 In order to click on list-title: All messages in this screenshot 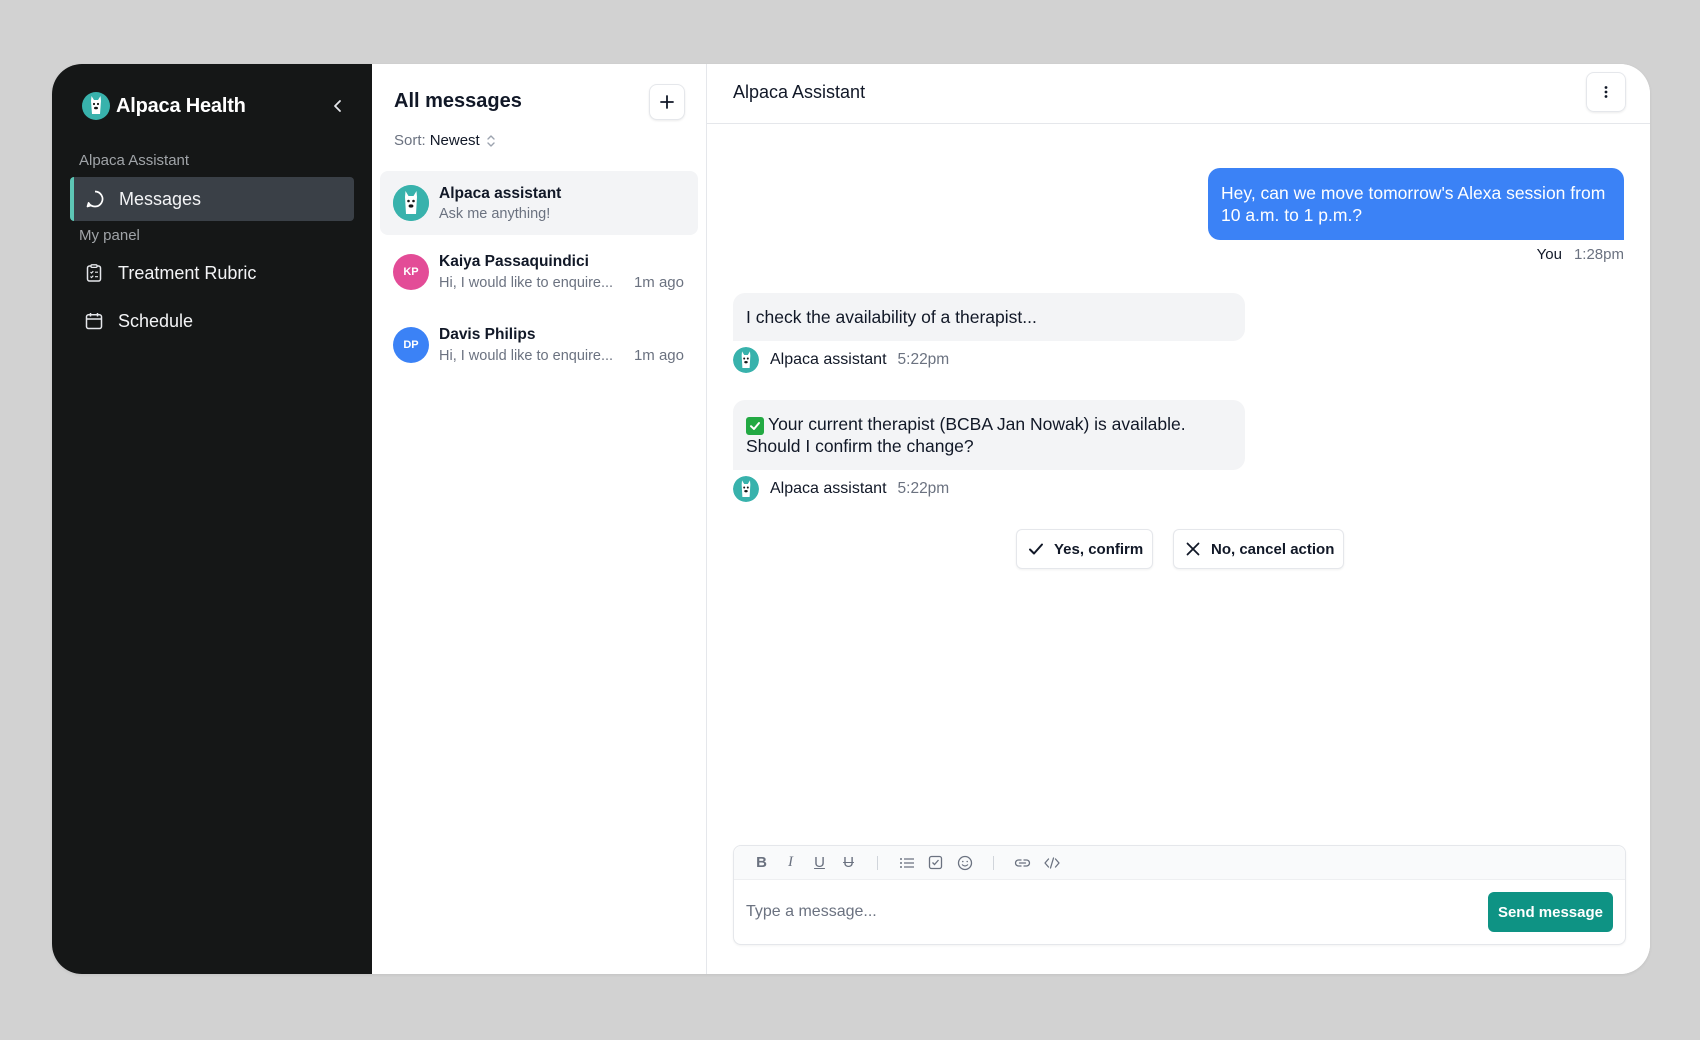, I will do `click(458, 101)`.